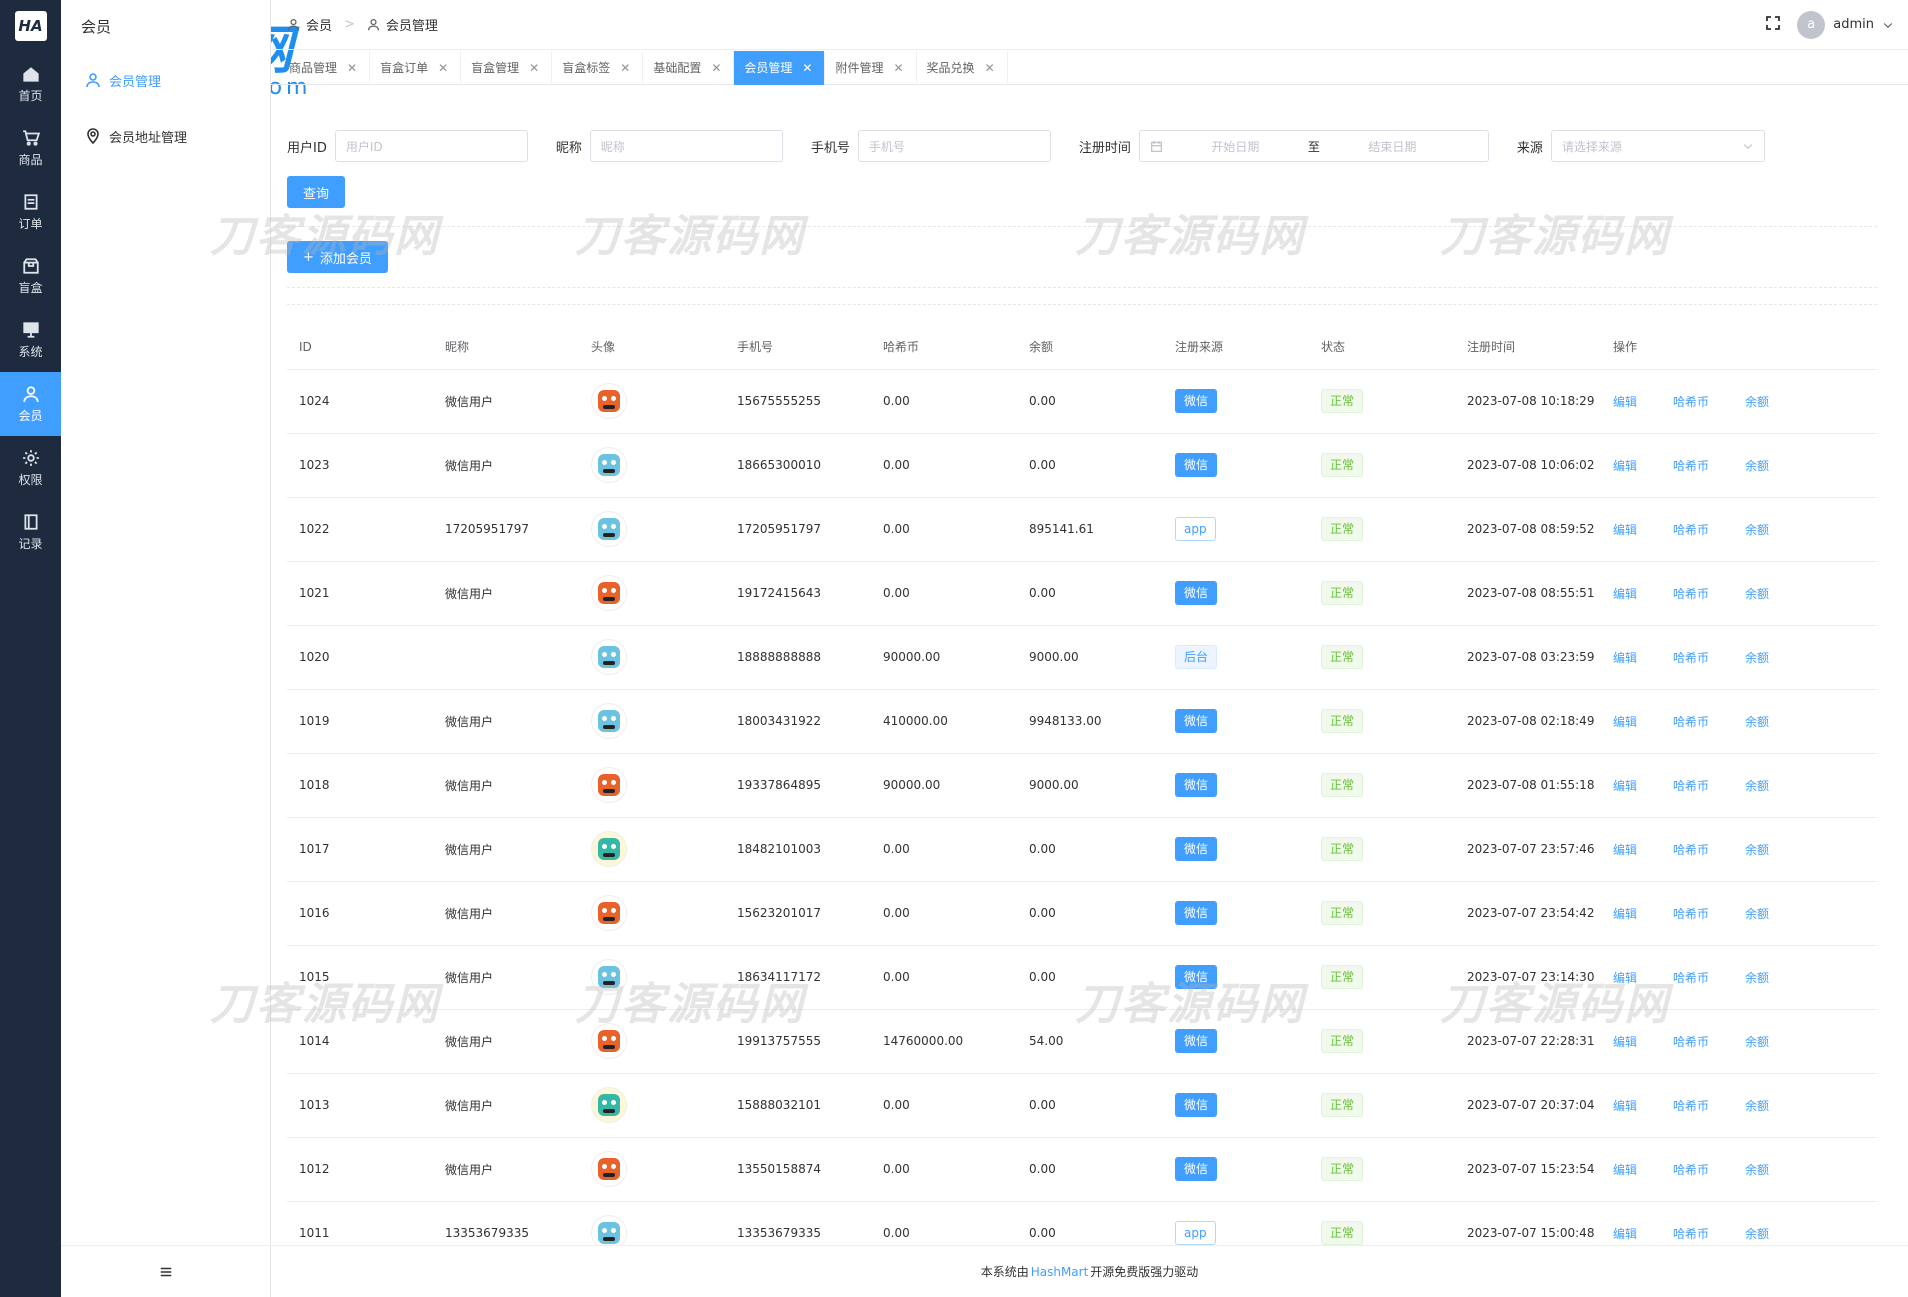 This screenshot has width=1908, height=1297. What do you see at coordinates (506, 1224) in the screenshot?
I see `cell-nickname: 13353679335` at bounding box center [506, 1224].